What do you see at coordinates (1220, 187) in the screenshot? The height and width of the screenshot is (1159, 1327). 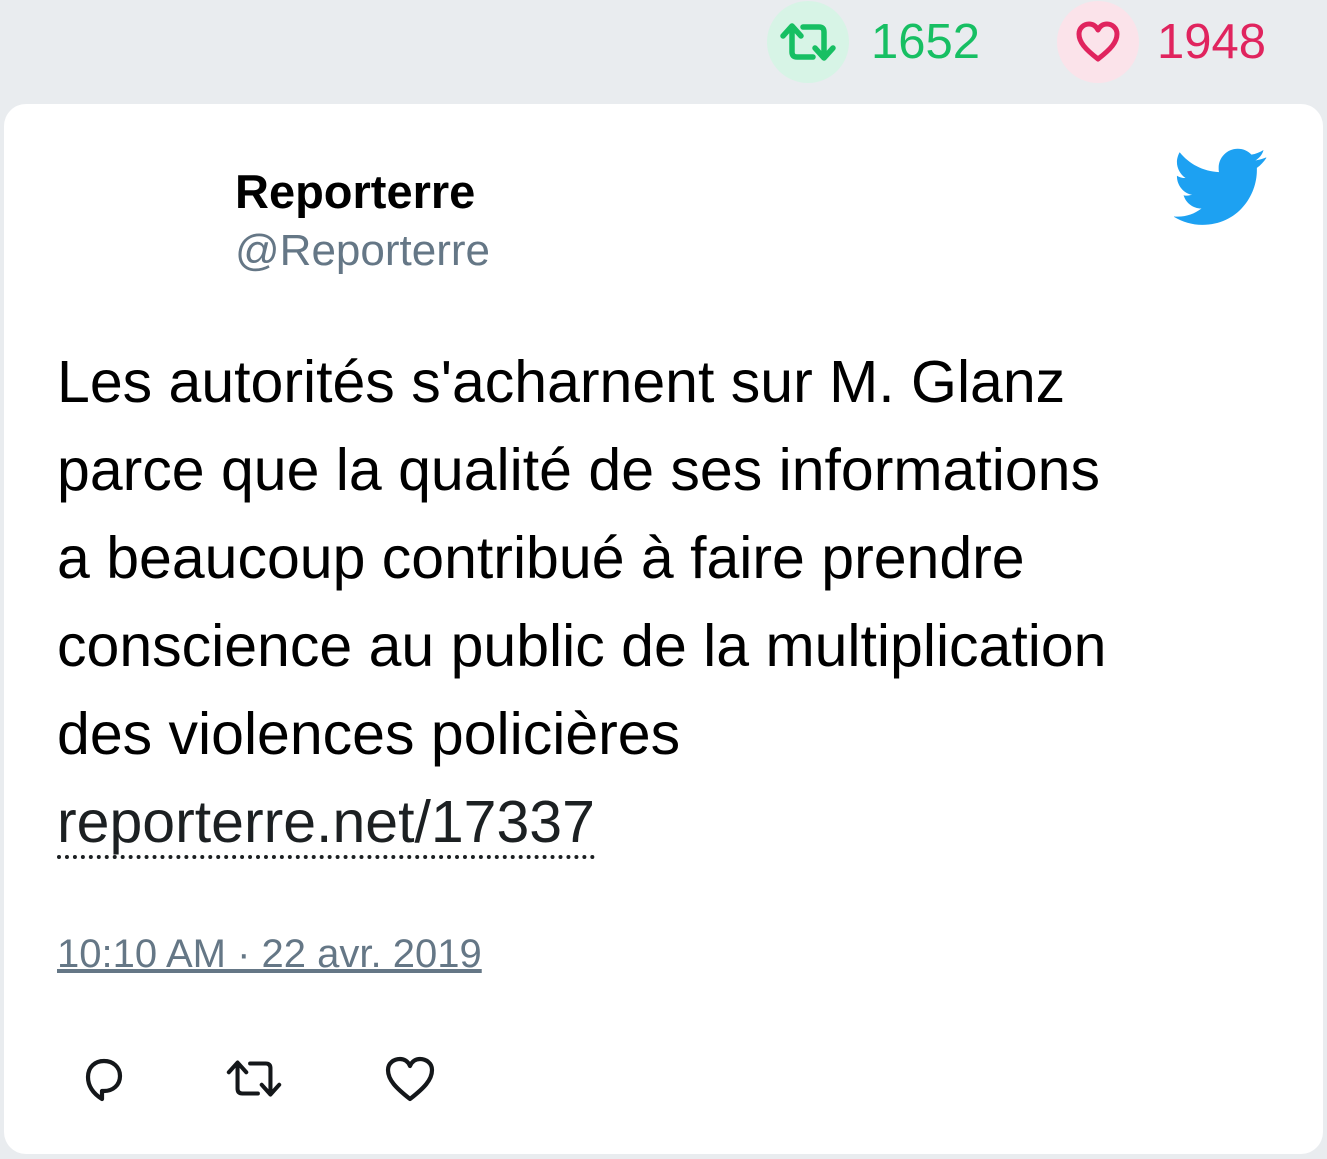 I see `twitter-bird-icon` at bounding box center [1220, 187].